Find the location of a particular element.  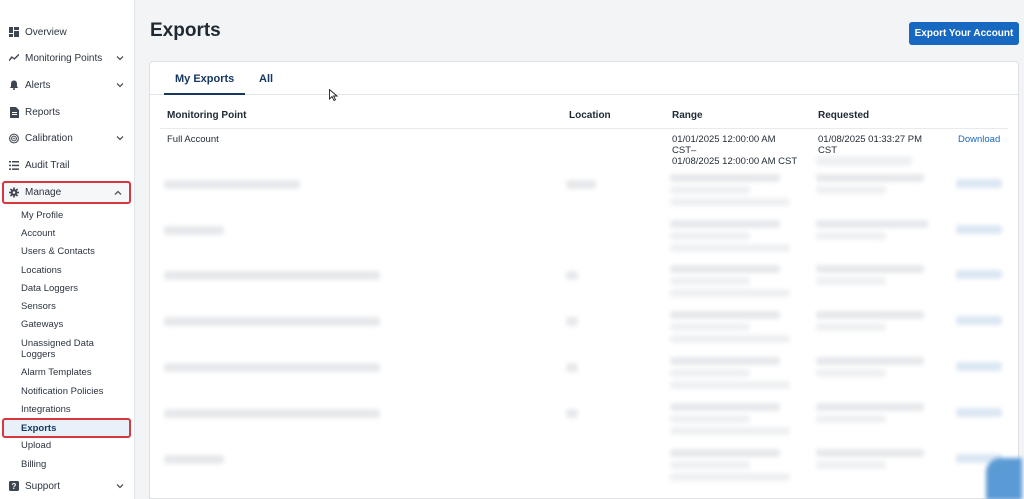

sidebar-subitem-notification-policies: Notification Policies is located at coordinates (75, 391).